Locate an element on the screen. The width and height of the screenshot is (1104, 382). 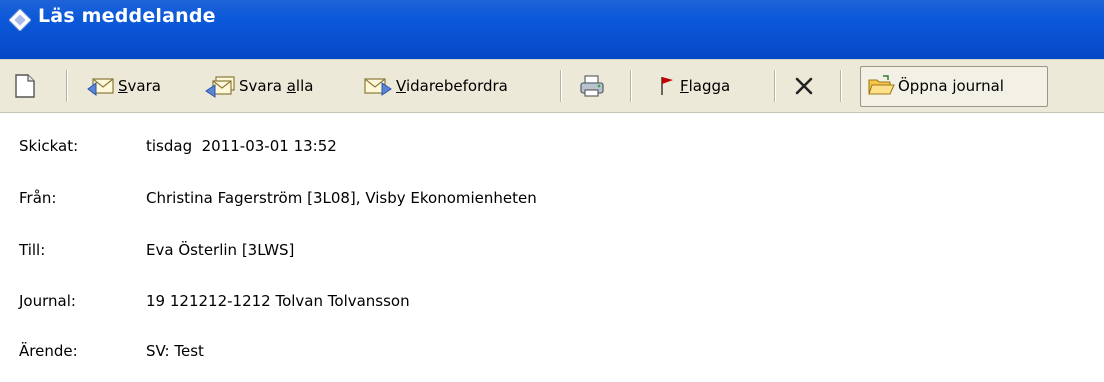
open-journal-label: Öppna journal is located at coordinates (951, 86).